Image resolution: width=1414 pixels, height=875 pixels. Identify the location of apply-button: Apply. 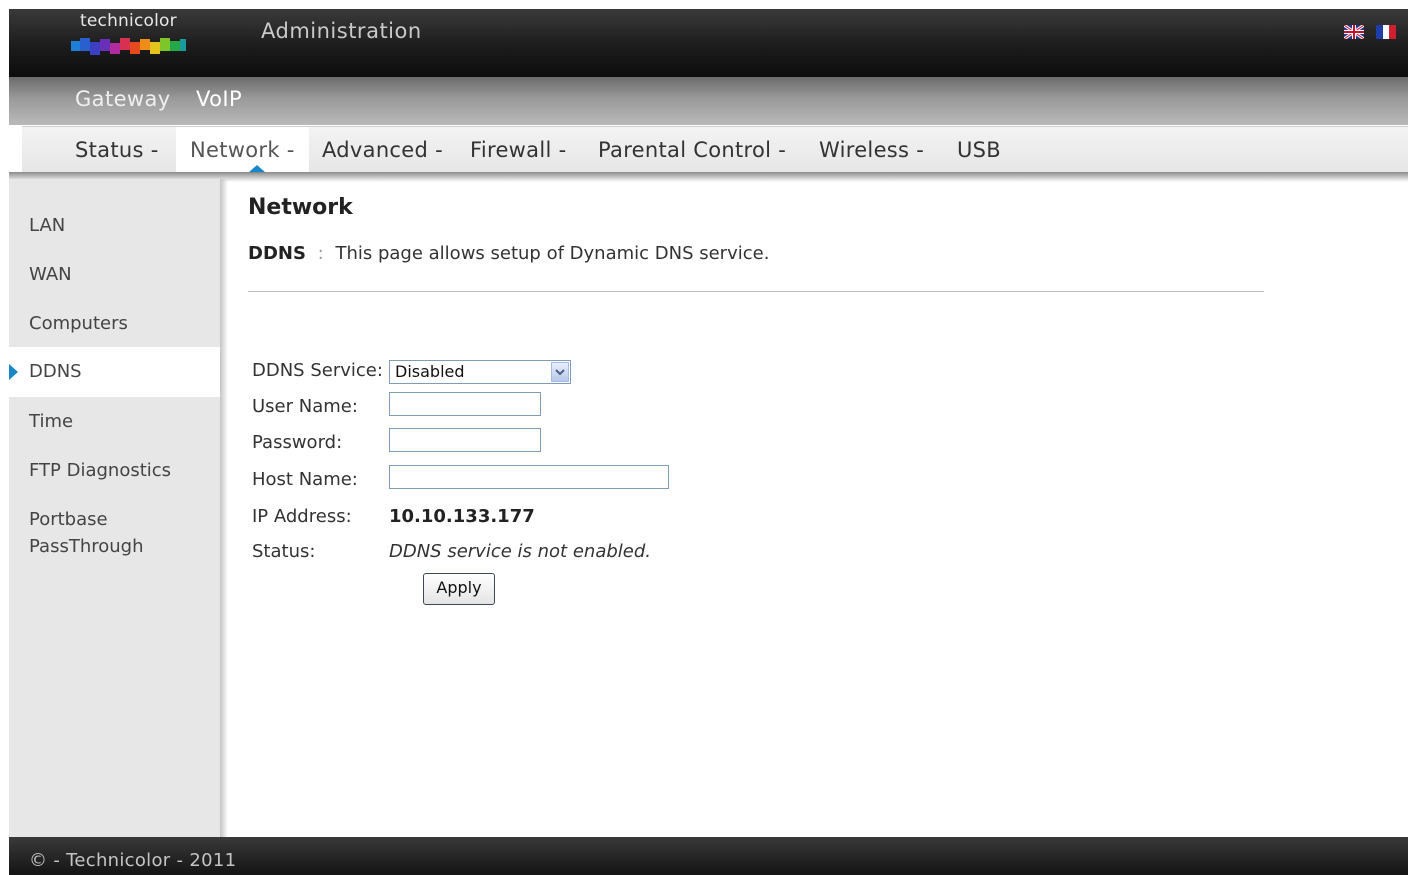
(459, 589).